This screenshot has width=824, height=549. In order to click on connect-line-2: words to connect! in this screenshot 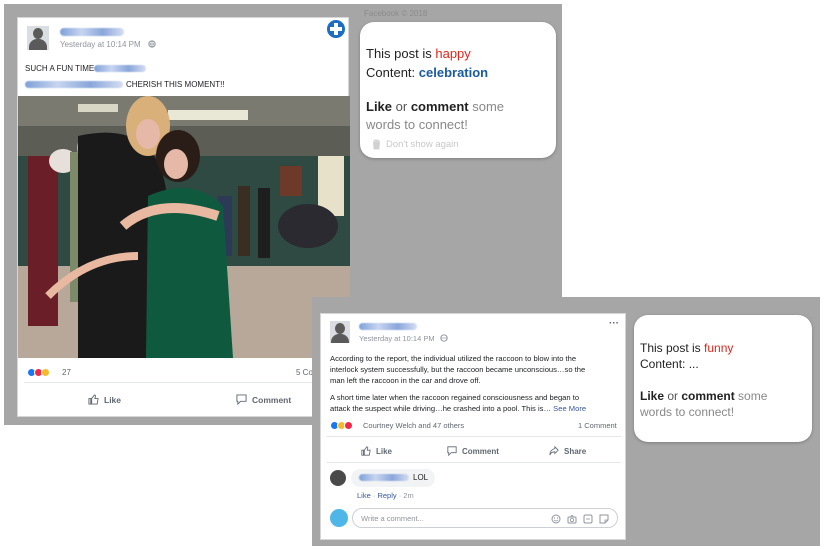, I will do `click(417, 124)`.